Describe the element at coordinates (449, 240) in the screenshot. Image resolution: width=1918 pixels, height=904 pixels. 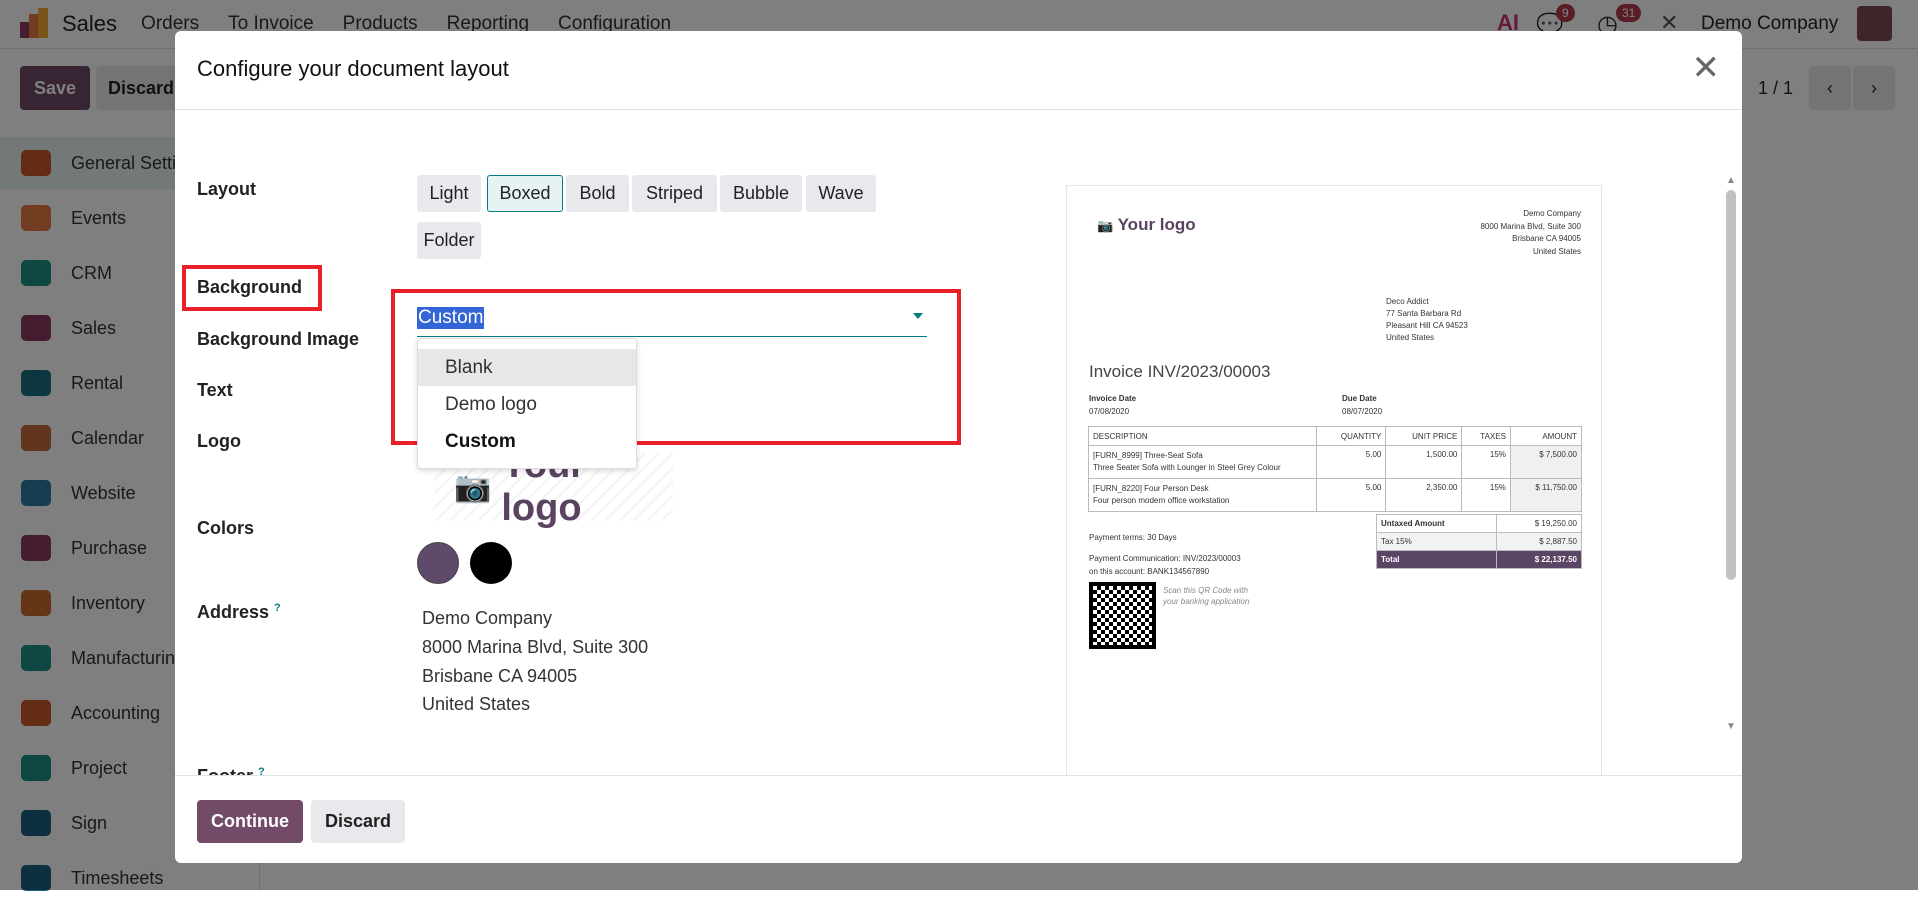
I see `layout-option-folder: Folder` at that location.